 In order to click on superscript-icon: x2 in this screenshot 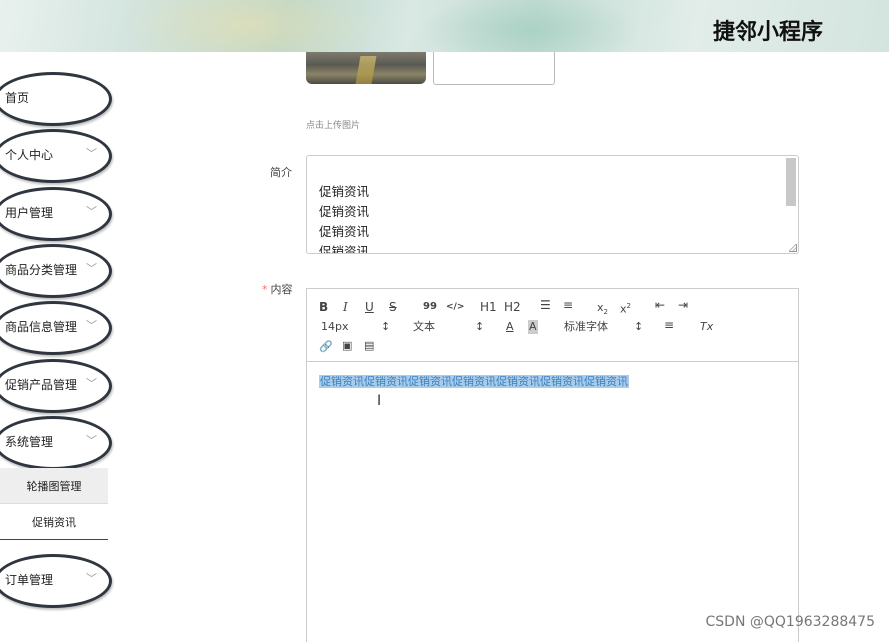, I will do `click(625, 308)`.